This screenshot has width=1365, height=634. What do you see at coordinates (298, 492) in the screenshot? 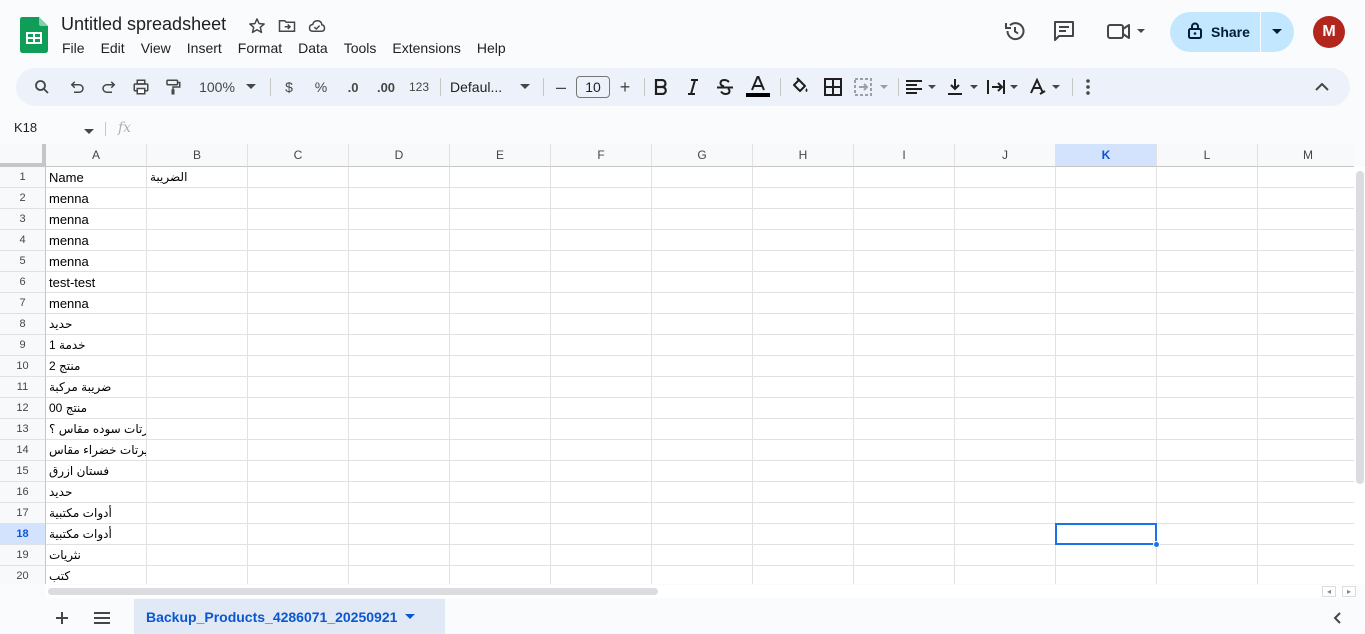
I see `cell-c16` at bounding box center [298, 492].